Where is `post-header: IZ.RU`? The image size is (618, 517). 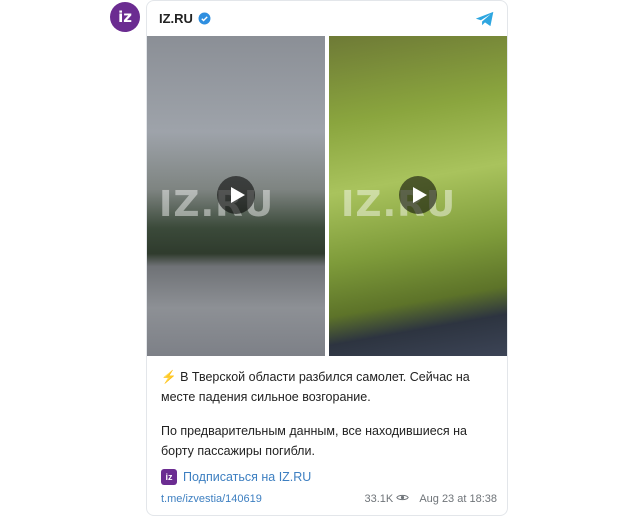
post-header: IZ.RU is located at coordinates (327, 19).